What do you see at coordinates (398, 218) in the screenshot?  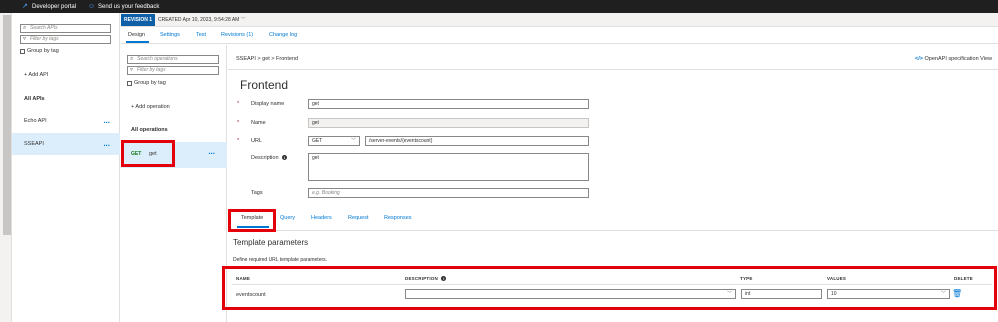 I see `tab-responses: Responses` at bounding box center [398, 218].